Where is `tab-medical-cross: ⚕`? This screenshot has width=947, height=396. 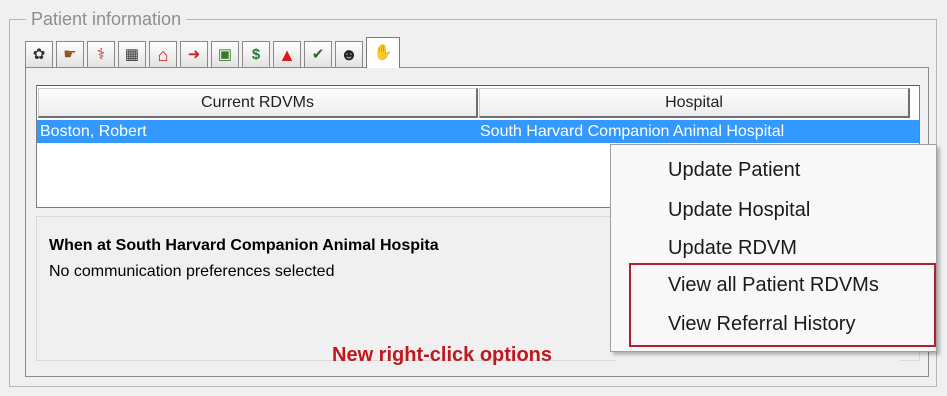 tab-medical-cross: ⚕ is located at coordinates (101, 54).